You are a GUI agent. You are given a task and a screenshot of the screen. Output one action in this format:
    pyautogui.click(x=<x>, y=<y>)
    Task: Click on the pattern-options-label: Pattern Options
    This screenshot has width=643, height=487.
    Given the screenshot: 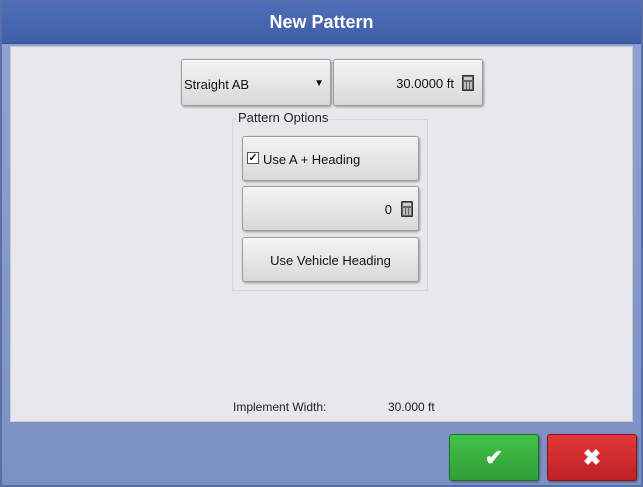 What is the action you would take?
    pyautogui.click(x=283, y=117)
    